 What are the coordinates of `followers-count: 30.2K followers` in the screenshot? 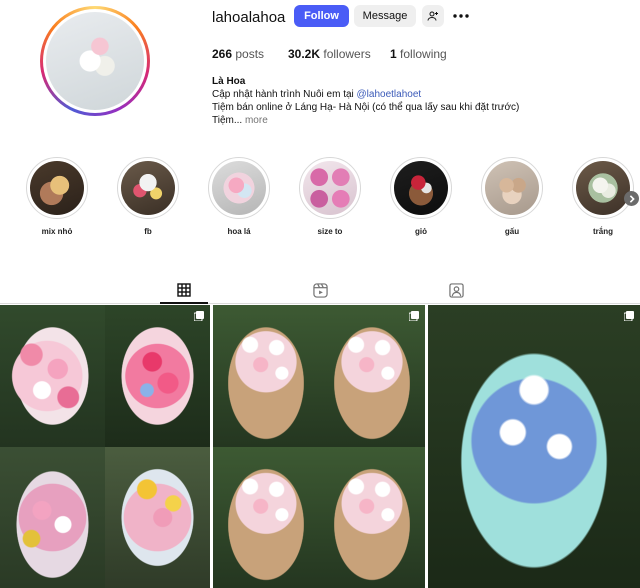 It's located at (329, 54).